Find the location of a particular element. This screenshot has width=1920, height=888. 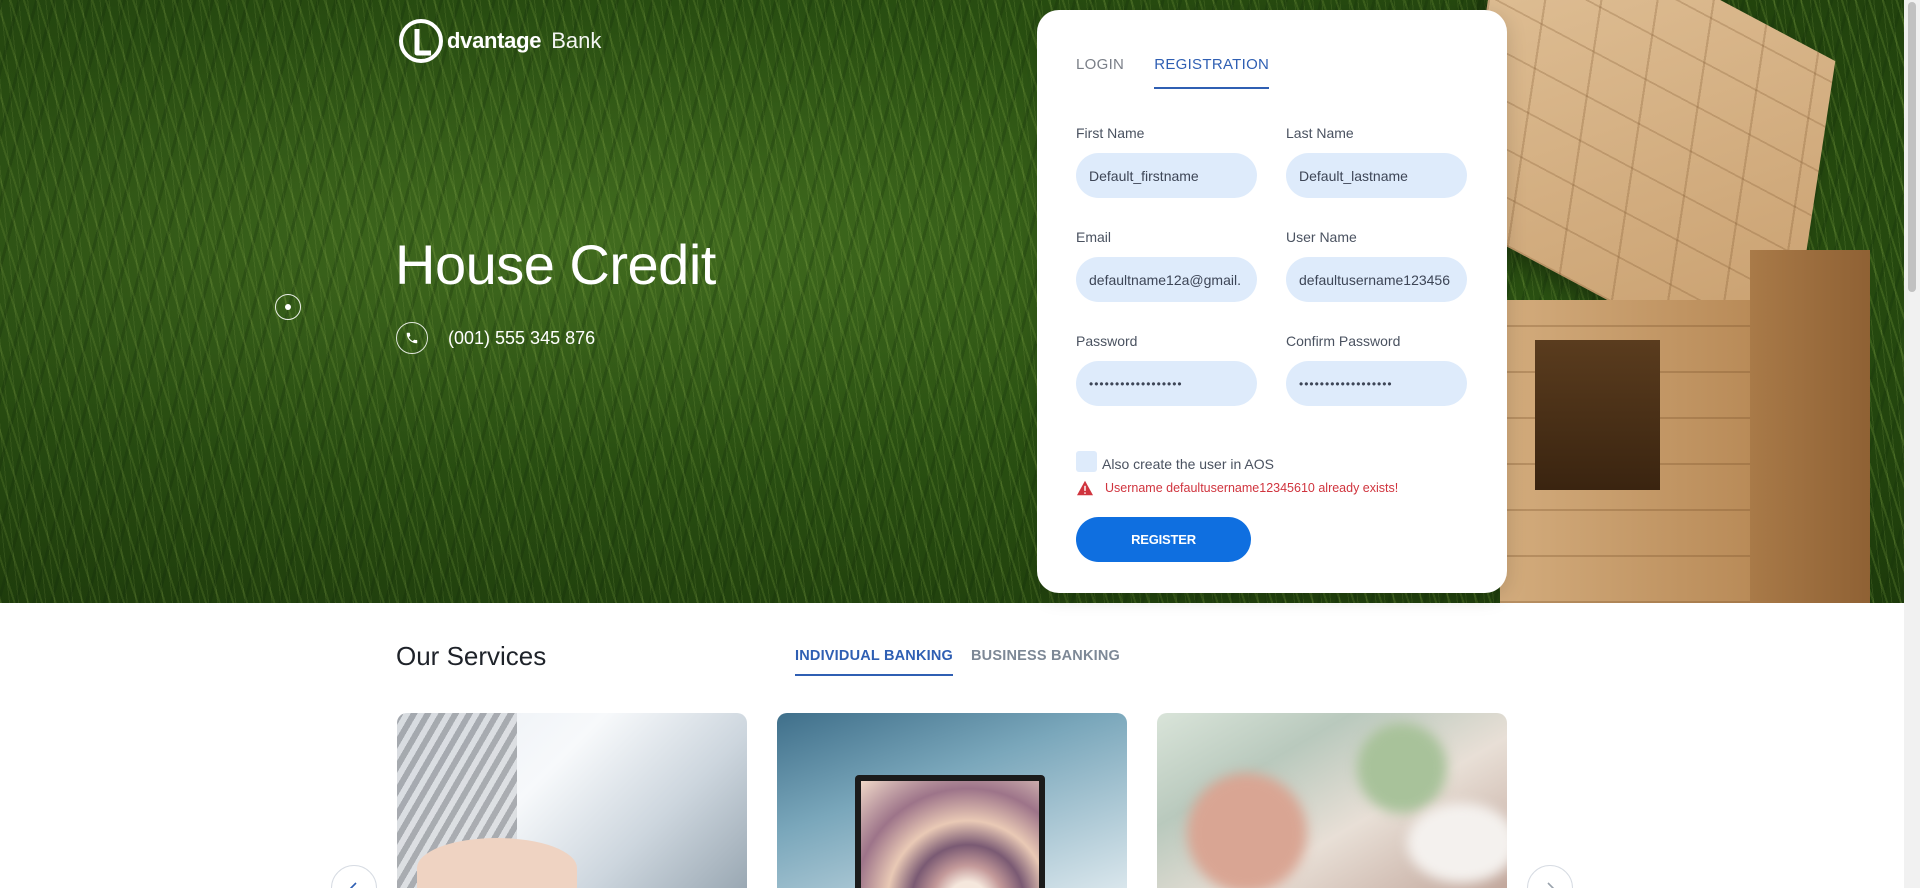

aos-checkbox-label: Also create the user in AOS is located at coordinates (1188, 464).